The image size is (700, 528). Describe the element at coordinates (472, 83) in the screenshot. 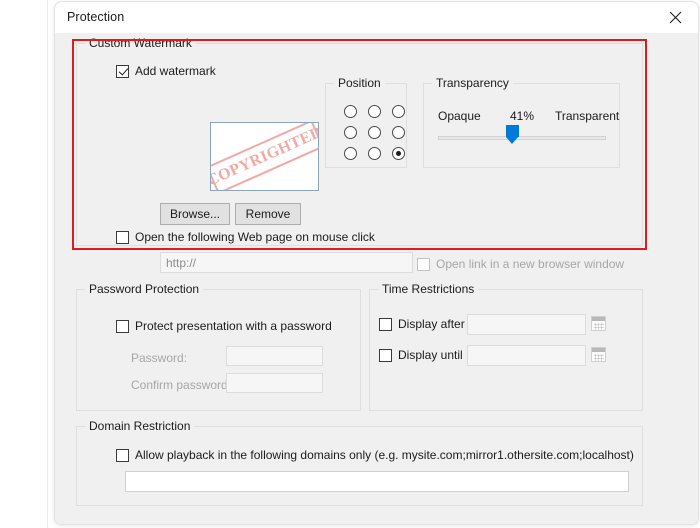

I see `transparency-legend: Transparency` at that location.